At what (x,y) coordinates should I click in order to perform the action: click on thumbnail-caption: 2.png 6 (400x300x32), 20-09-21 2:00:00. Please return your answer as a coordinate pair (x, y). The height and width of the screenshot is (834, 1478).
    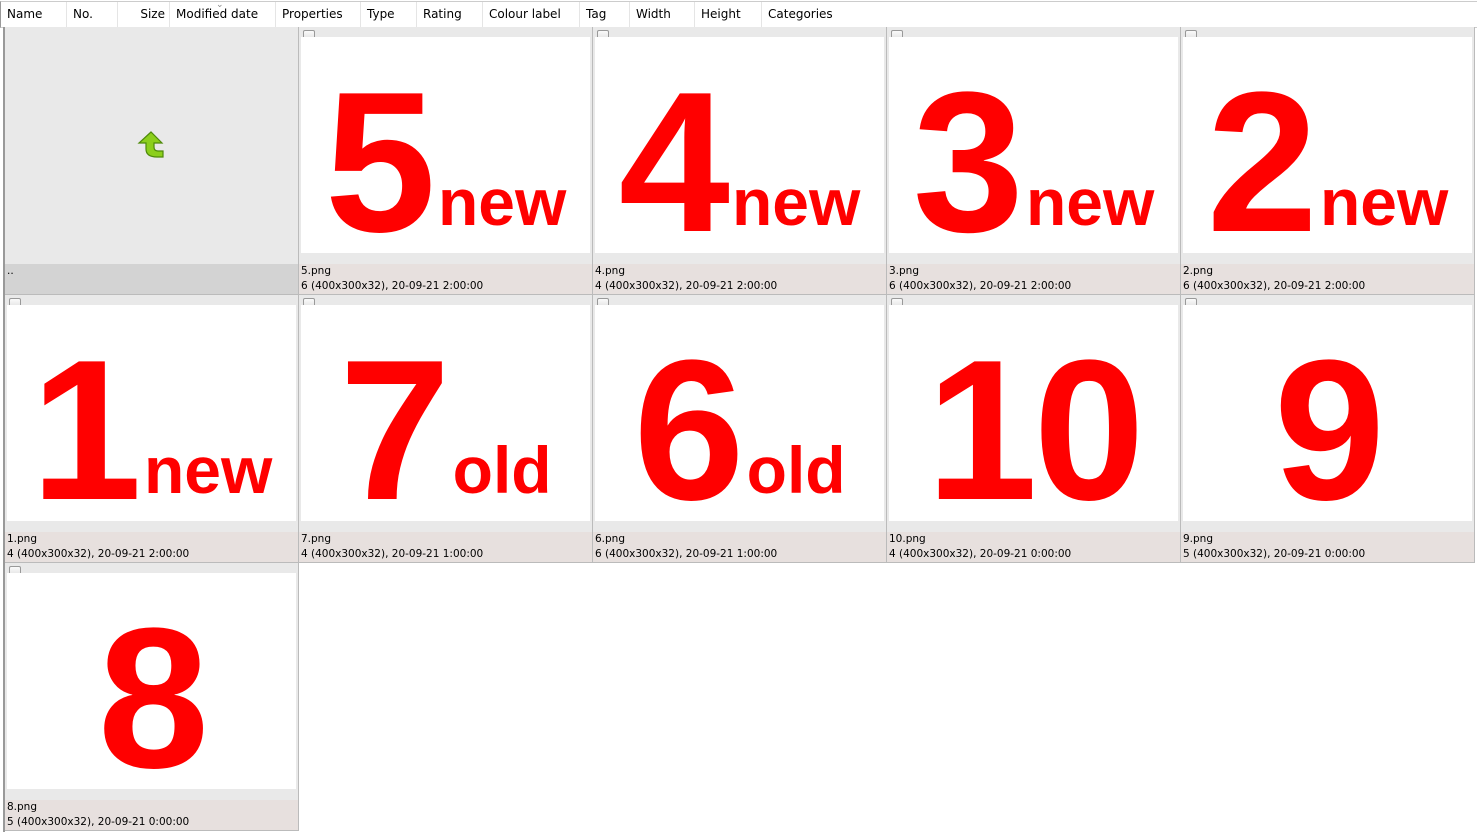
    Looking at the image, I should click on (1327, 279).